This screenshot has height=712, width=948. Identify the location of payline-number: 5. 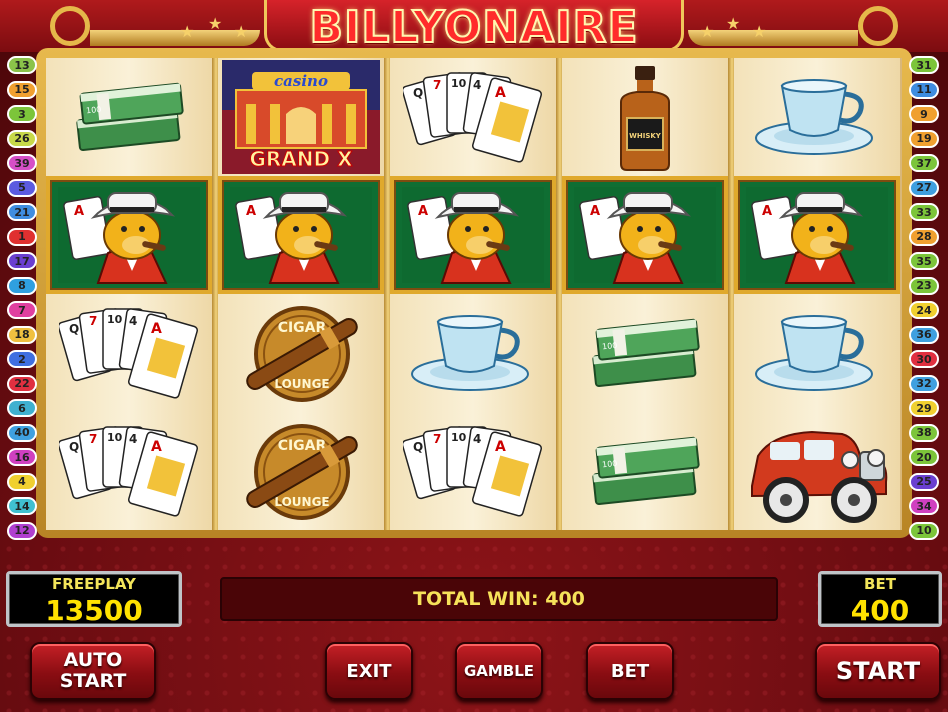
(22, 187).